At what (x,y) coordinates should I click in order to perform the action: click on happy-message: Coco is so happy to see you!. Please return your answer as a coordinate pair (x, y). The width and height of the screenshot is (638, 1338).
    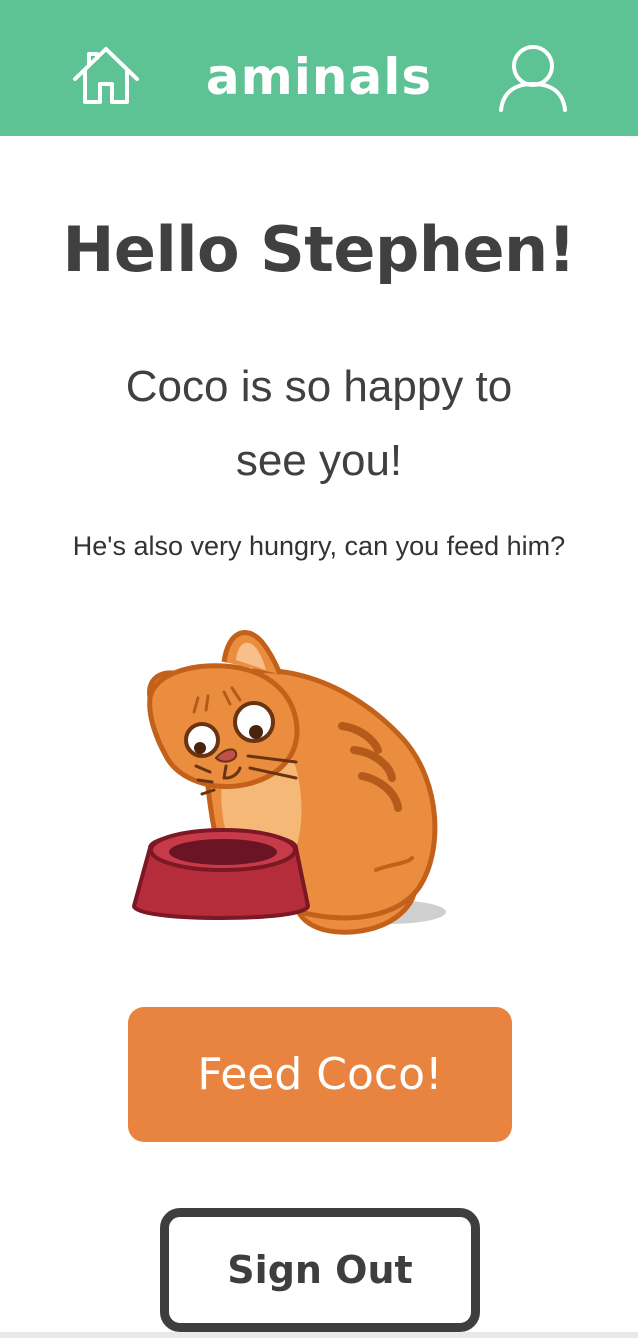
    Looking at the image, I should click on (319, 423).